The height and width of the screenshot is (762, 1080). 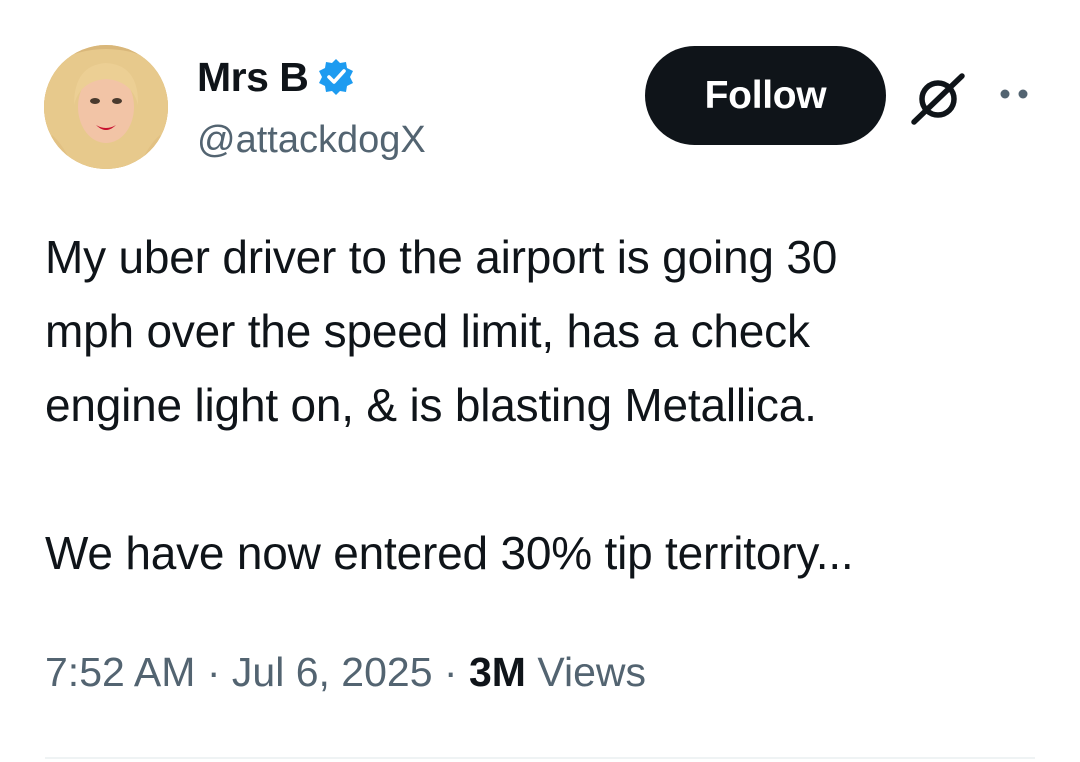 I want to click on views-label: Views, so click(x=591, y=672).